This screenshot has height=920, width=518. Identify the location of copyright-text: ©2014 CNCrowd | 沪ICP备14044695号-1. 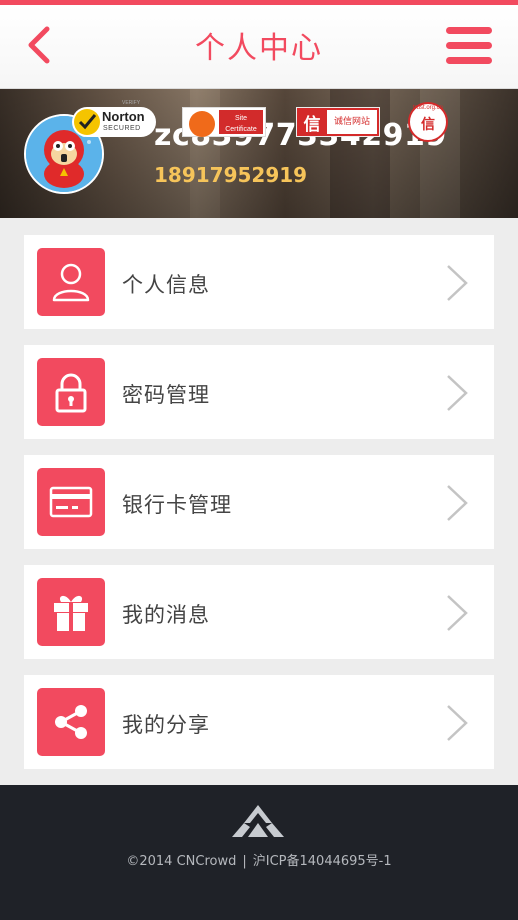
(259, 861).